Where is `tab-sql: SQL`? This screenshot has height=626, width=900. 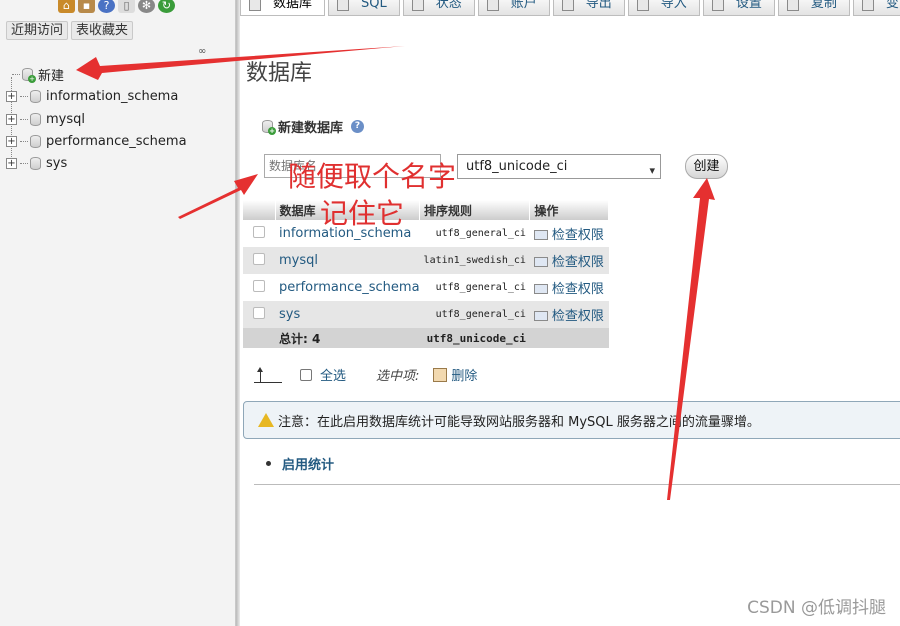 tab-sql: SQL is located at coordinates (364, 8).